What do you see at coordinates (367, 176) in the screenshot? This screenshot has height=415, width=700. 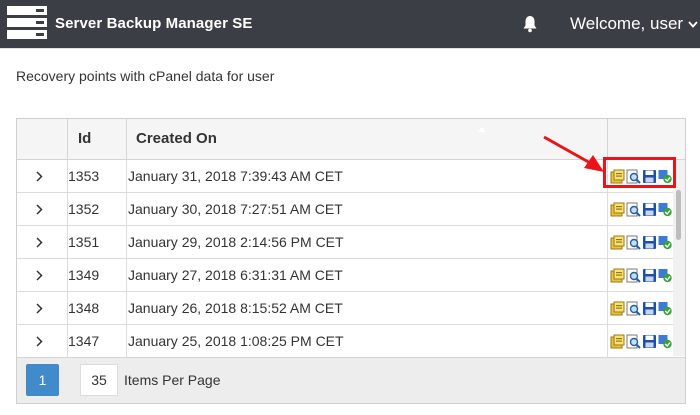 I see `row-created-on: January 31, 2018 7:39:43 AM CET` at bounding box center [367, 176].